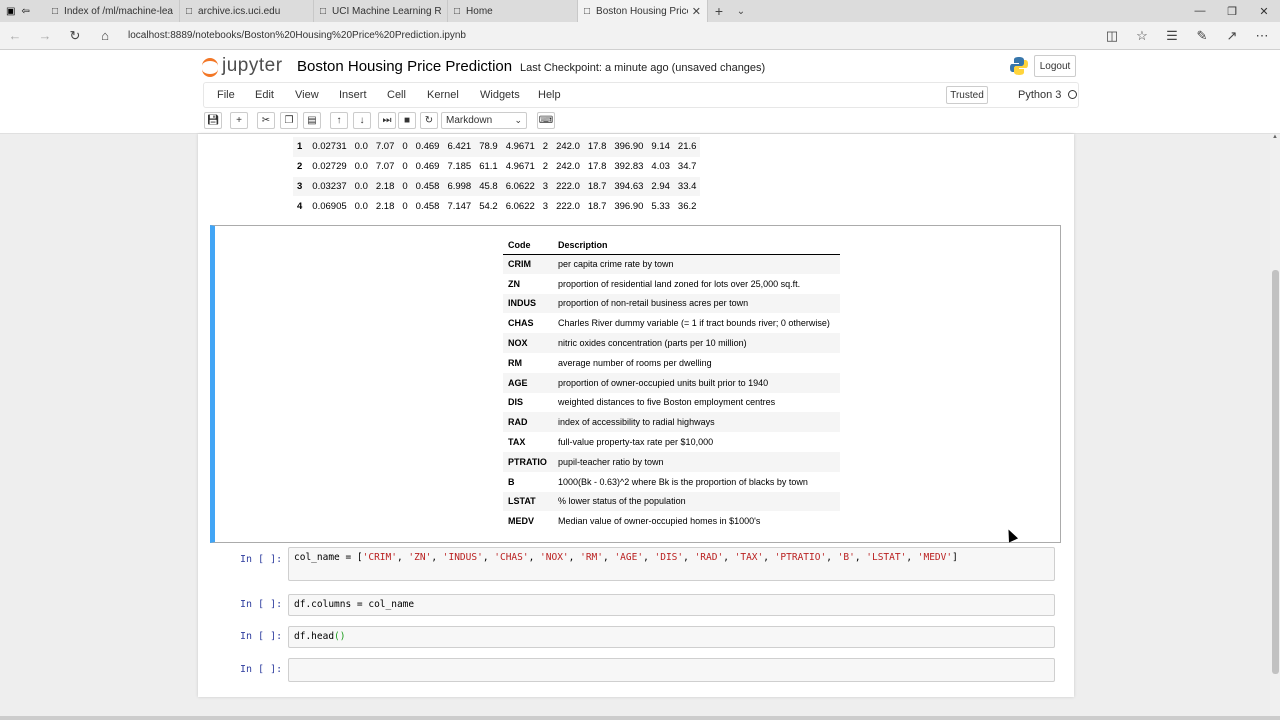  I want to click on restore-icon: ❐, so click(1232, 11).